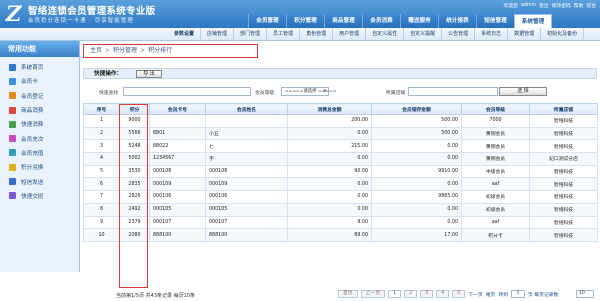 The width and height of the screenshot is (600, 301). Describe the element at coordinates (101, 121) in the screenshot. I see `cell-index: 1` at that location.